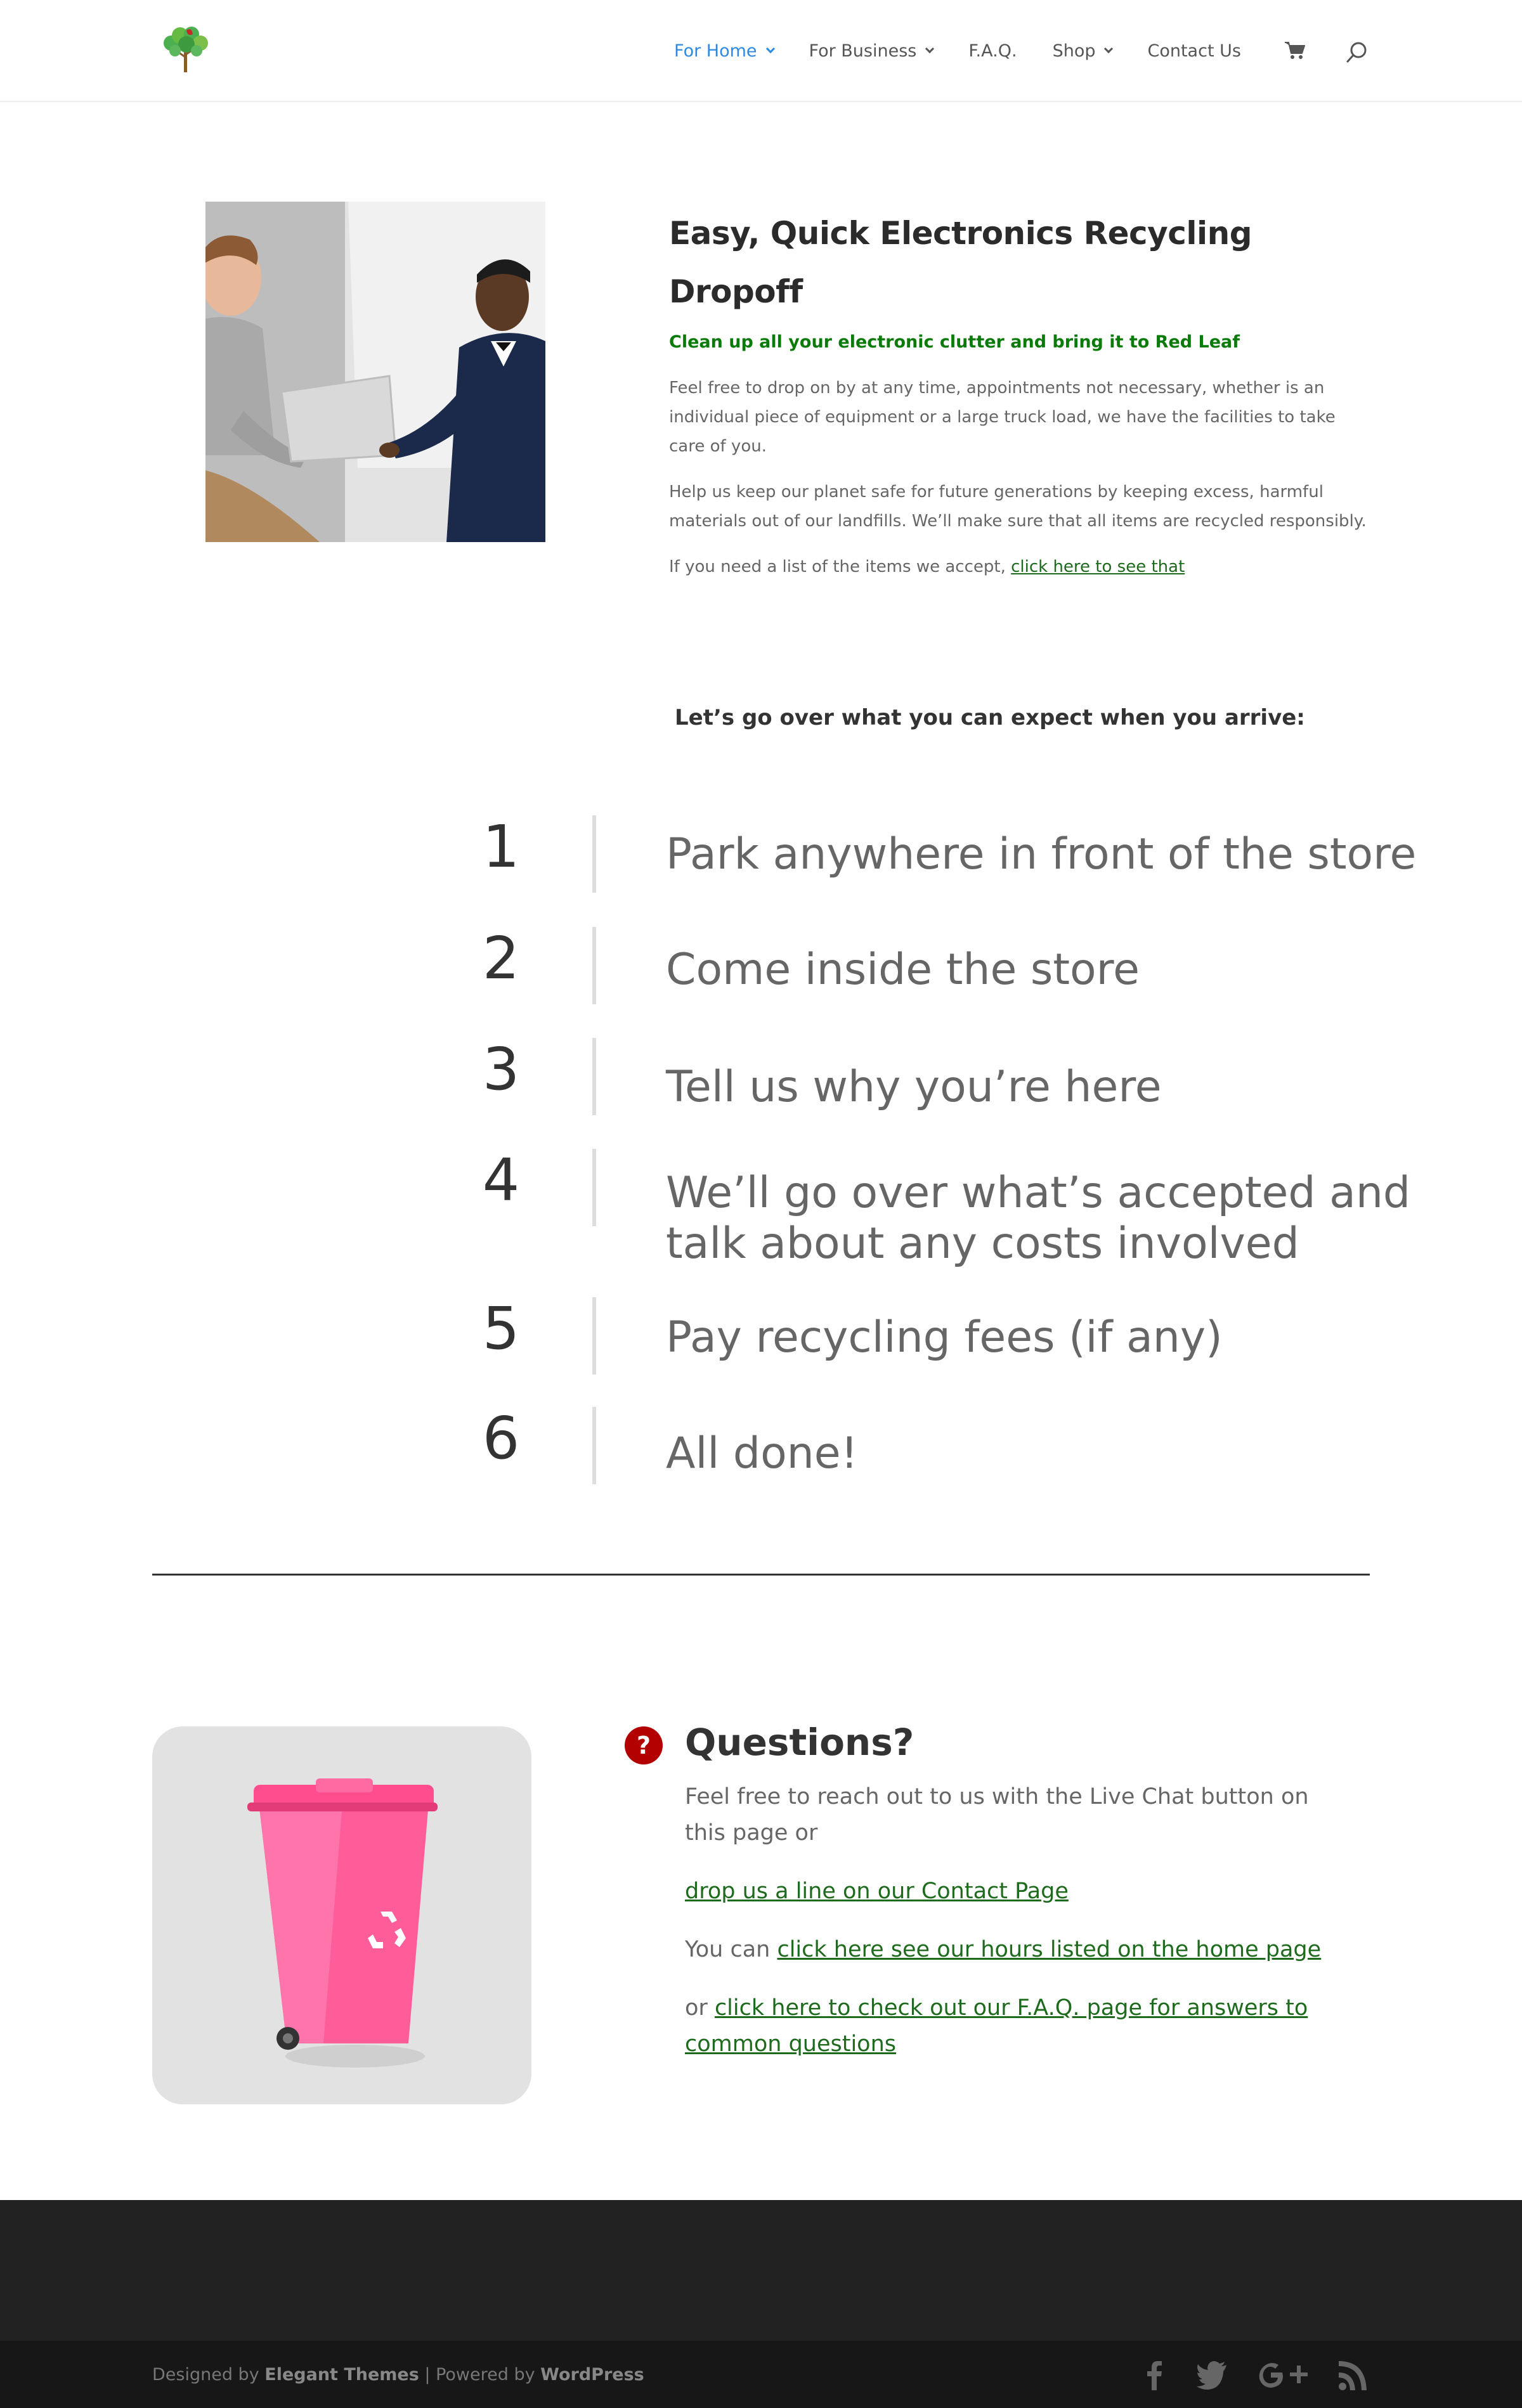 The height and width of the screenshot is (2408, 1522). What do you see at coordinates (185, 49) in the screenshot?
I see `tree-logo-icon` at bounding box center [185, 49].